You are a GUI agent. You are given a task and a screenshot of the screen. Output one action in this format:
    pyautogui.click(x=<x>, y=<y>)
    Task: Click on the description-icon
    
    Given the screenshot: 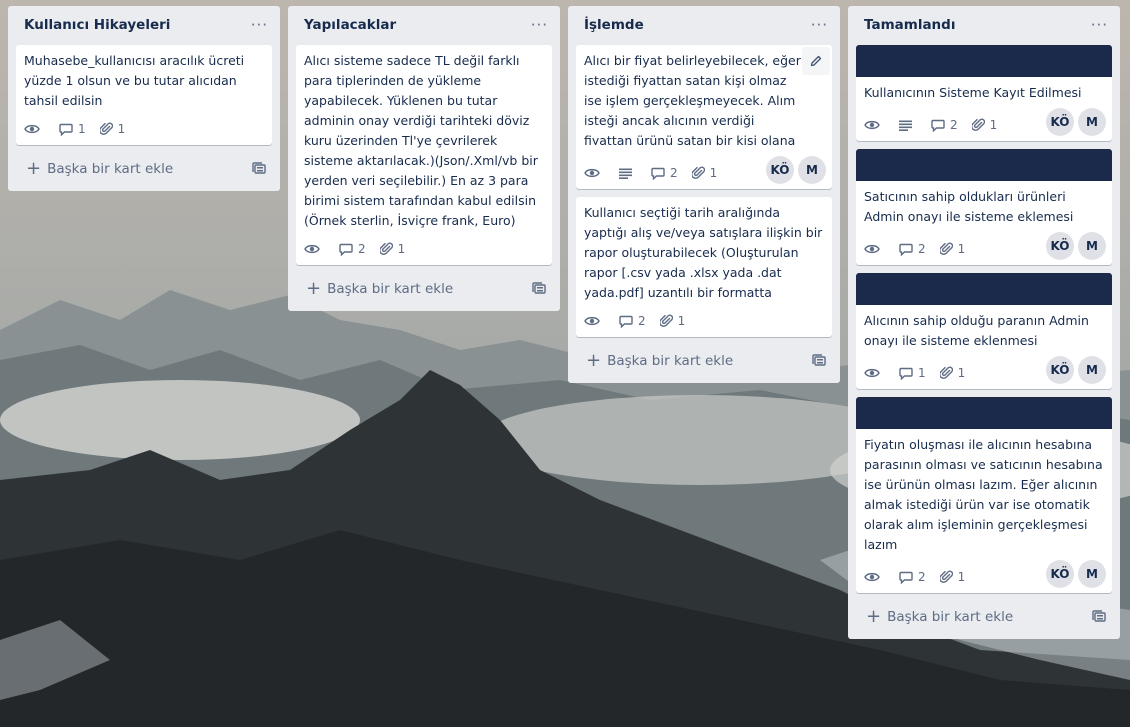 What is the action you would take?
    pyautogui.click(x=625, y=173)
    